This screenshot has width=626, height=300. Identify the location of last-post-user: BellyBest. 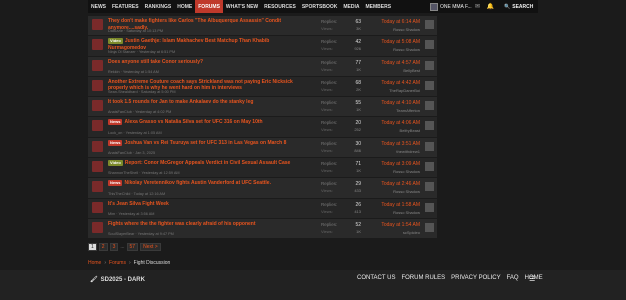
(394, 70).